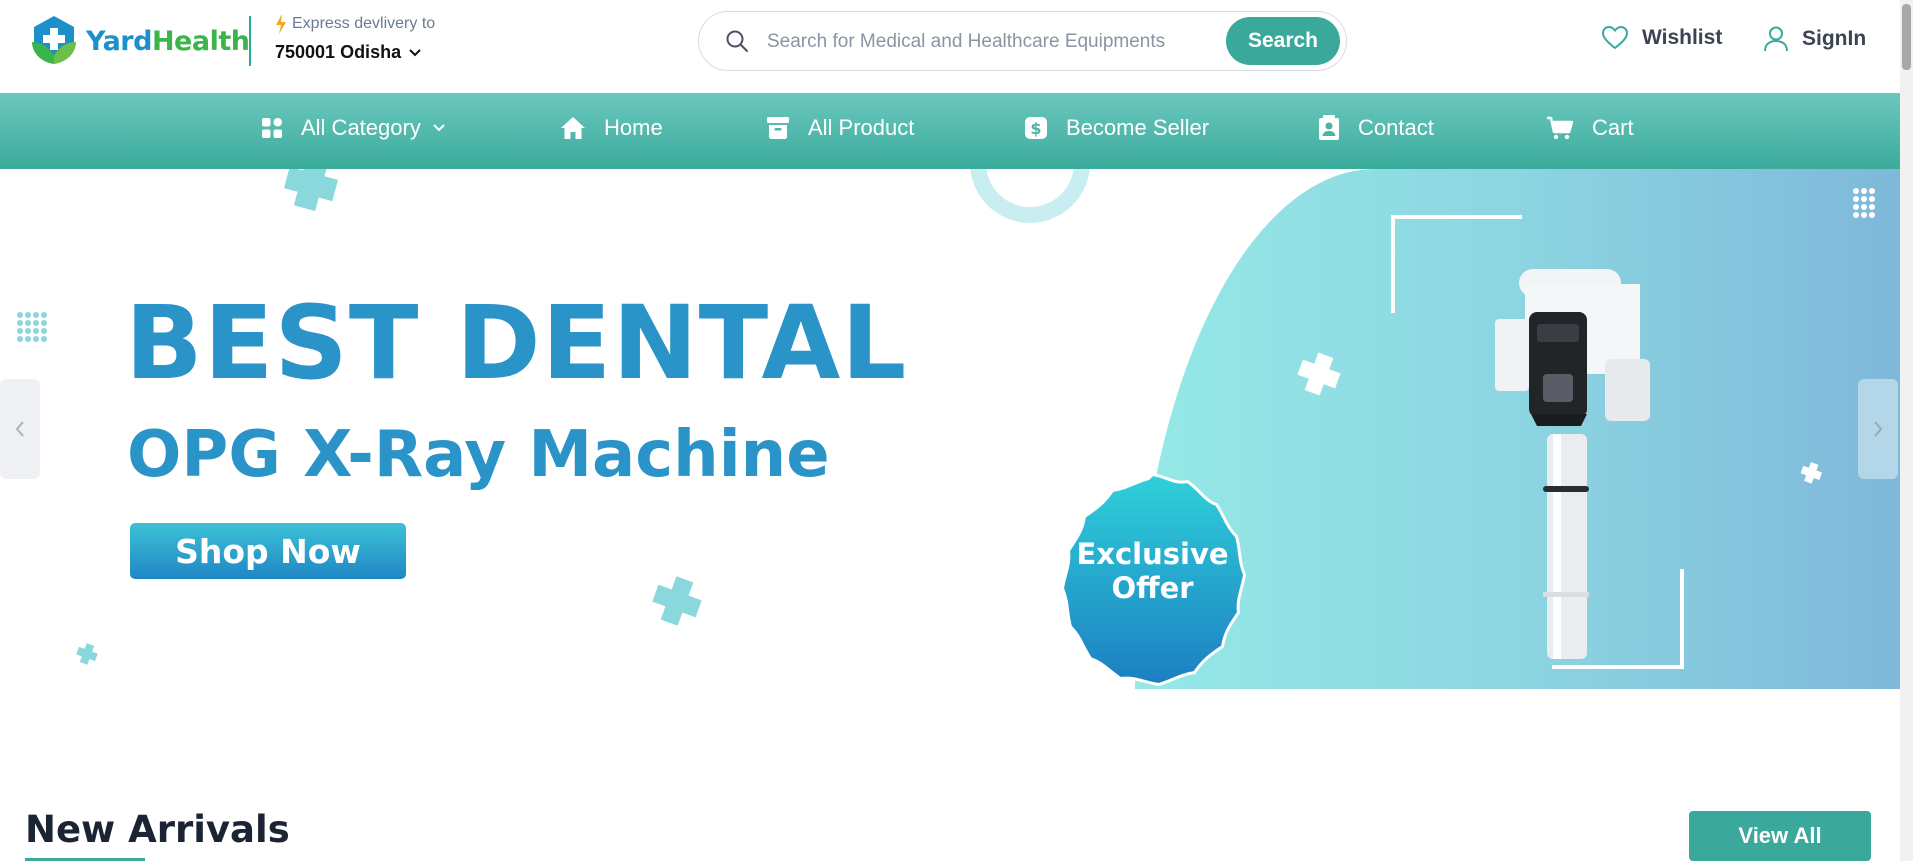 This screenshot has width=1913, height=861. What do you see at coordinates (1138, 127) in the screenshot?
I see `nav-label-become-seller: Become Seller` at bounding box center [1138, 127].